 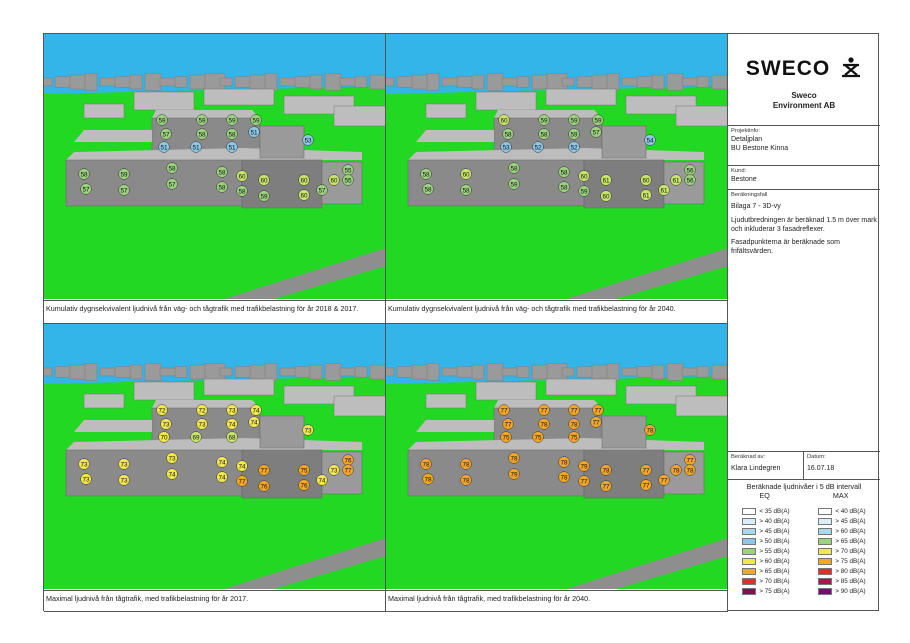 I want to click on facade-point-badge: 77, so click(x=646, y=470).